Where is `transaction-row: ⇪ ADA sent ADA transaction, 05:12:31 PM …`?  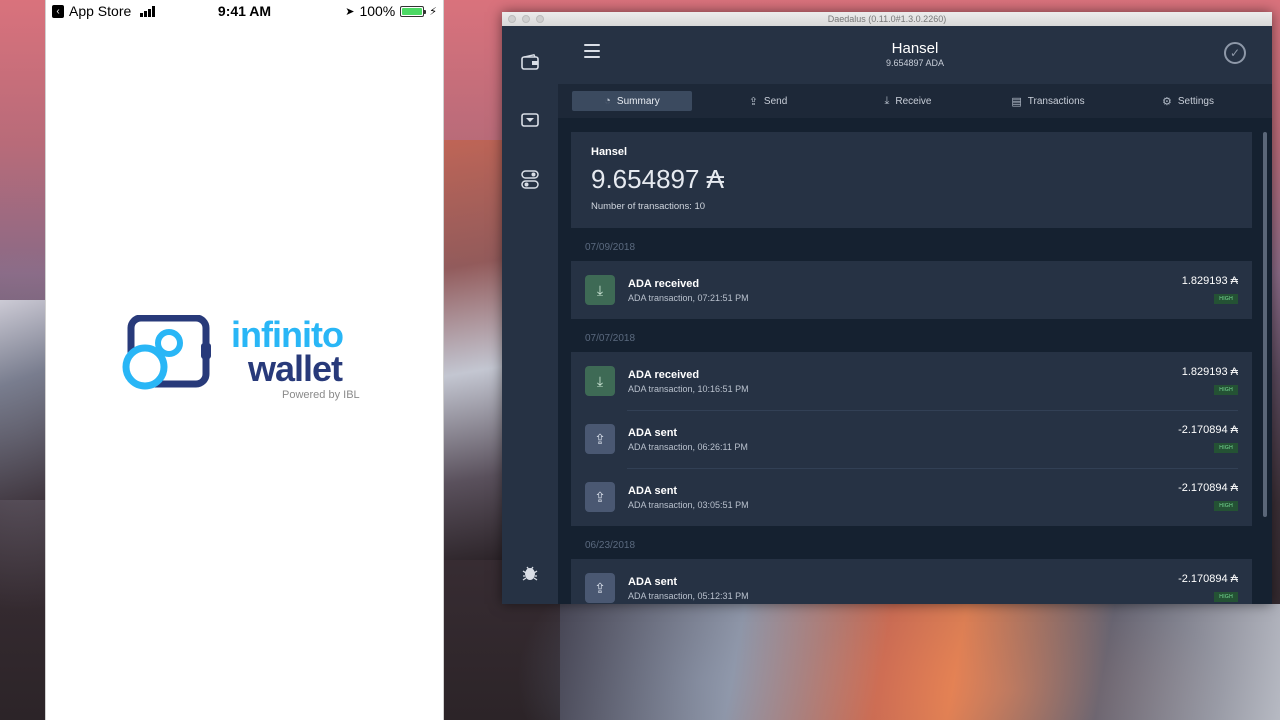 transaction-row: ⇪ ADA sent ADA transaction, 05:12:31 PM … is located at coordinates (911, 581).